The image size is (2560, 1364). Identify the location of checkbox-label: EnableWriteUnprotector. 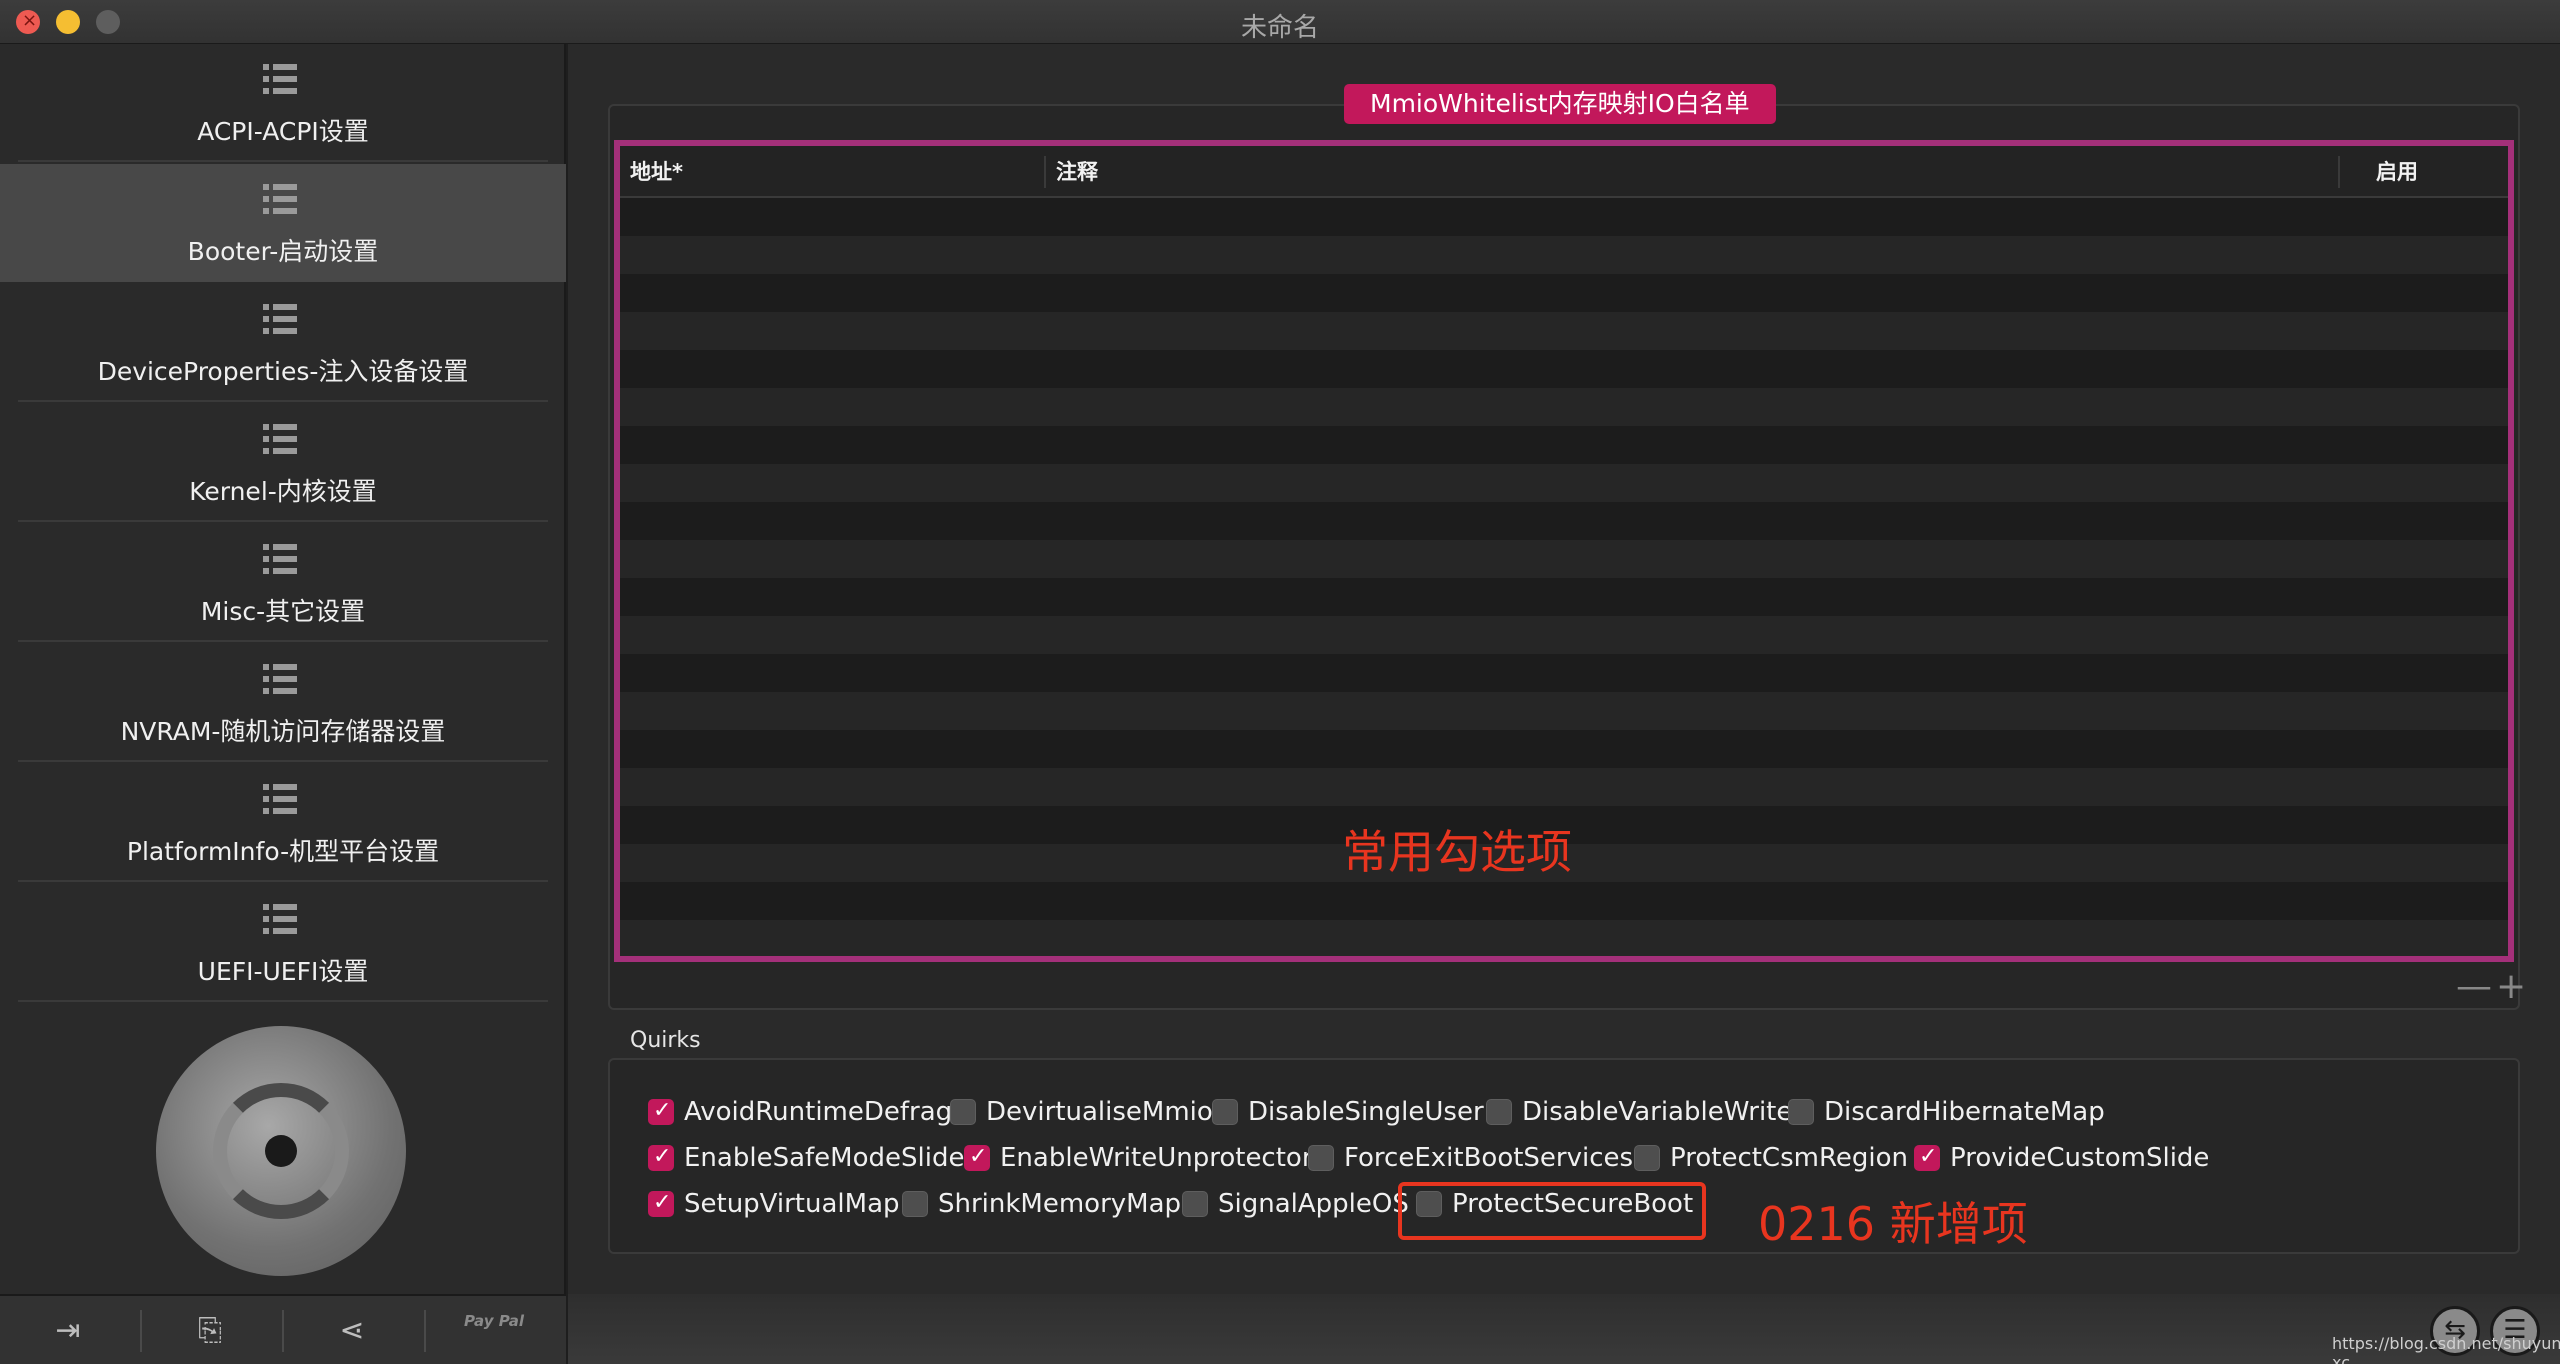
(1156, 1158).